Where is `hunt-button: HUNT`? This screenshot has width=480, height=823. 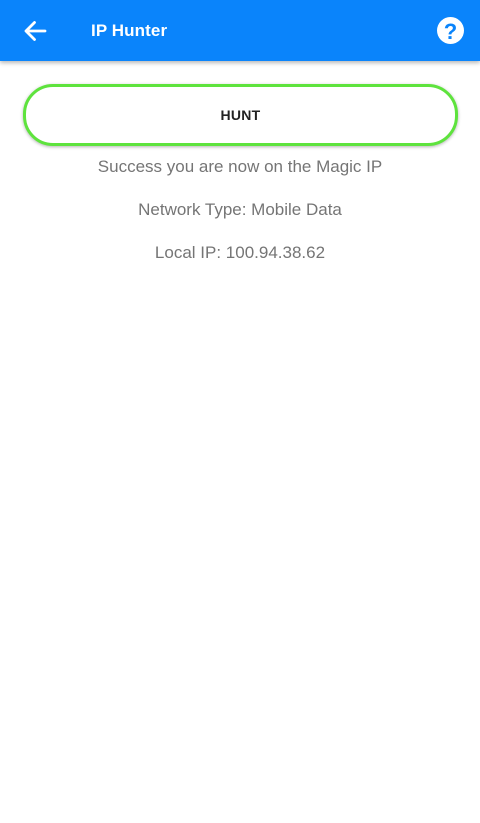 hunt-button: HUNT is located at coordinates (240, 115).